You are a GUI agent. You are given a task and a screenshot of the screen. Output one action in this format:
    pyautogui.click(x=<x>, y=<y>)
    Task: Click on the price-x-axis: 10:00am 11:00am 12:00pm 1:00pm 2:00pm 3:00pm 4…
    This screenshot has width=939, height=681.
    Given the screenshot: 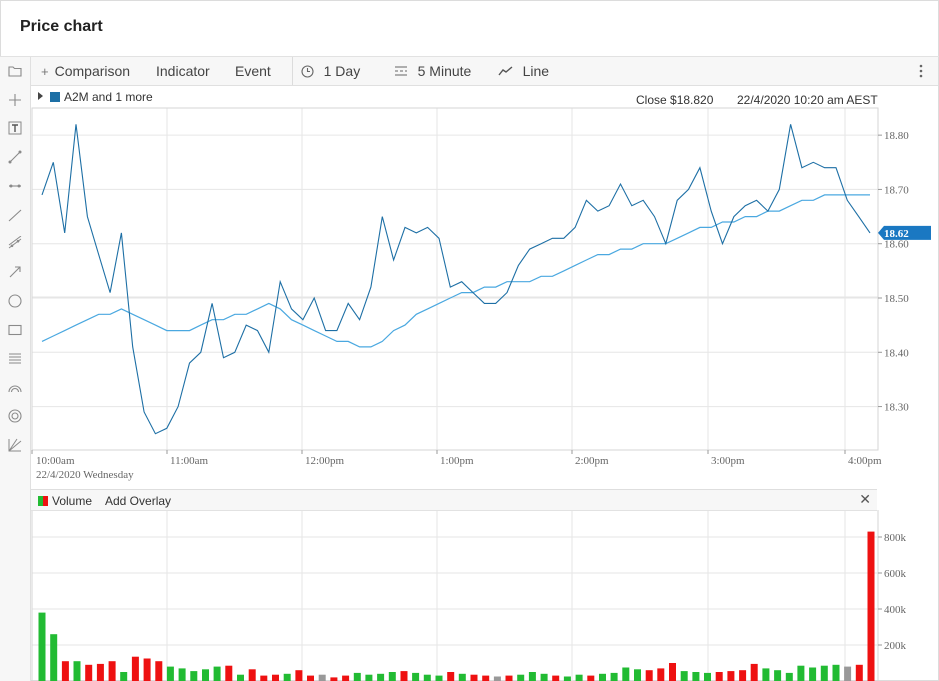 What is the action you would take?
    pyautogui.click(x=456, y=458)
    